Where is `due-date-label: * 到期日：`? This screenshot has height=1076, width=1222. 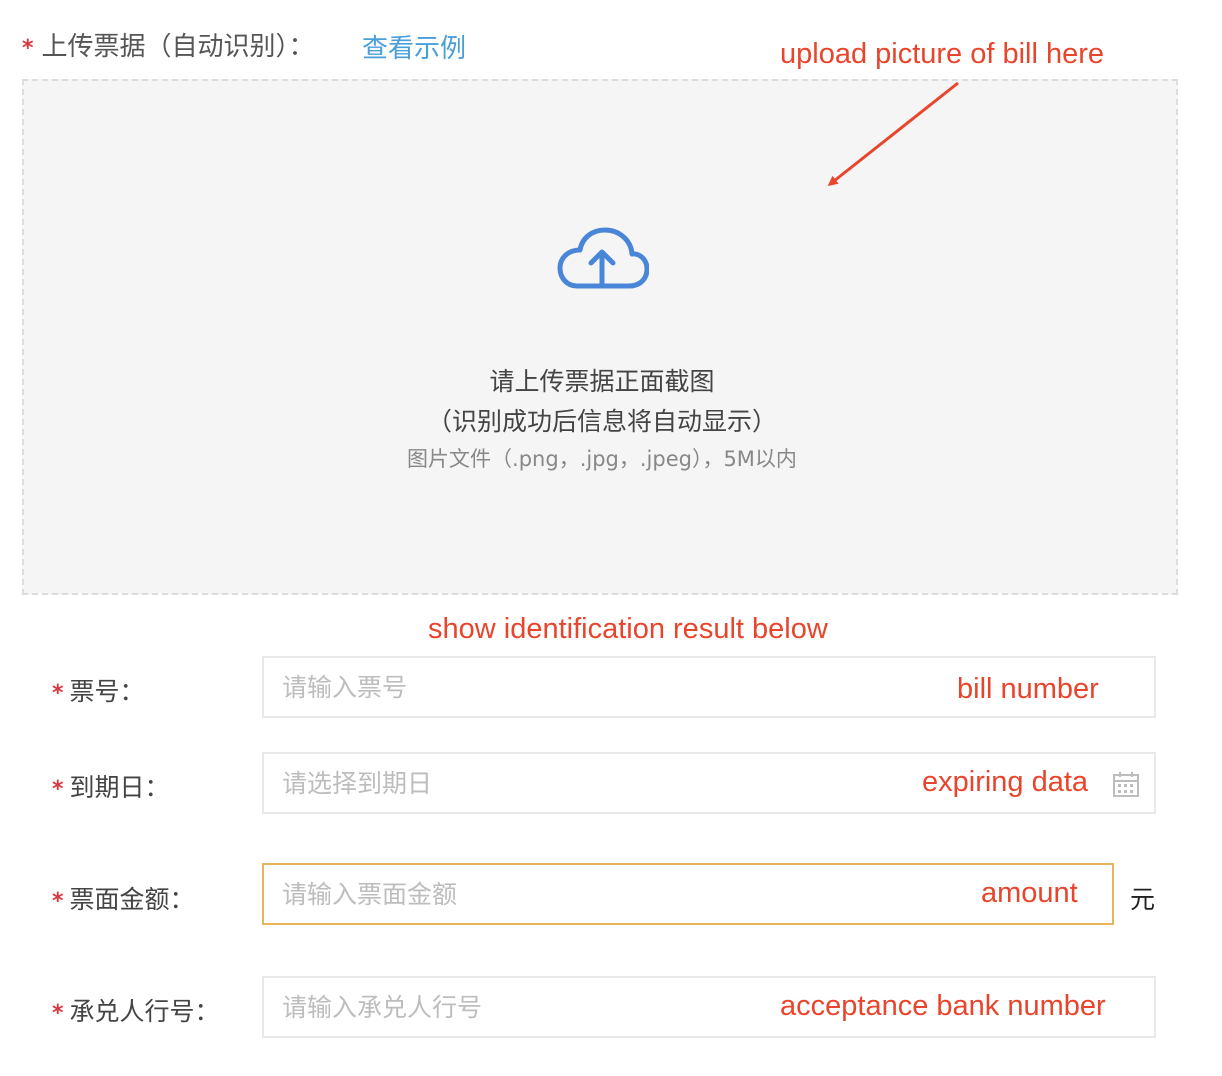 due-date-label: * 到期日： is located at coordinates (111, 786).